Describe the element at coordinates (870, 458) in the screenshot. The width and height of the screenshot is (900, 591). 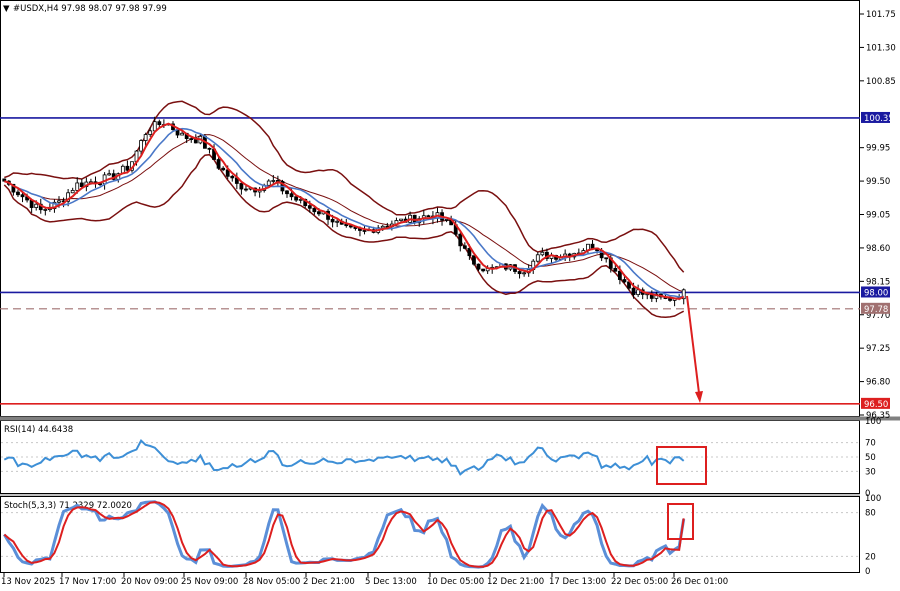
I see `rsi-tick-label: 50` at that location.